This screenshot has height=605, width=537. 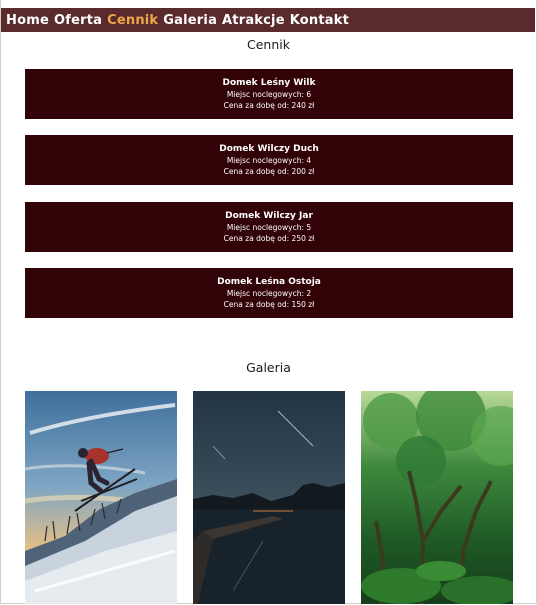 What do you see at coordinates (319, 20) in the screenshot?
I see `nav-kontakt: Kontakt` at bounding box center [319, 20].